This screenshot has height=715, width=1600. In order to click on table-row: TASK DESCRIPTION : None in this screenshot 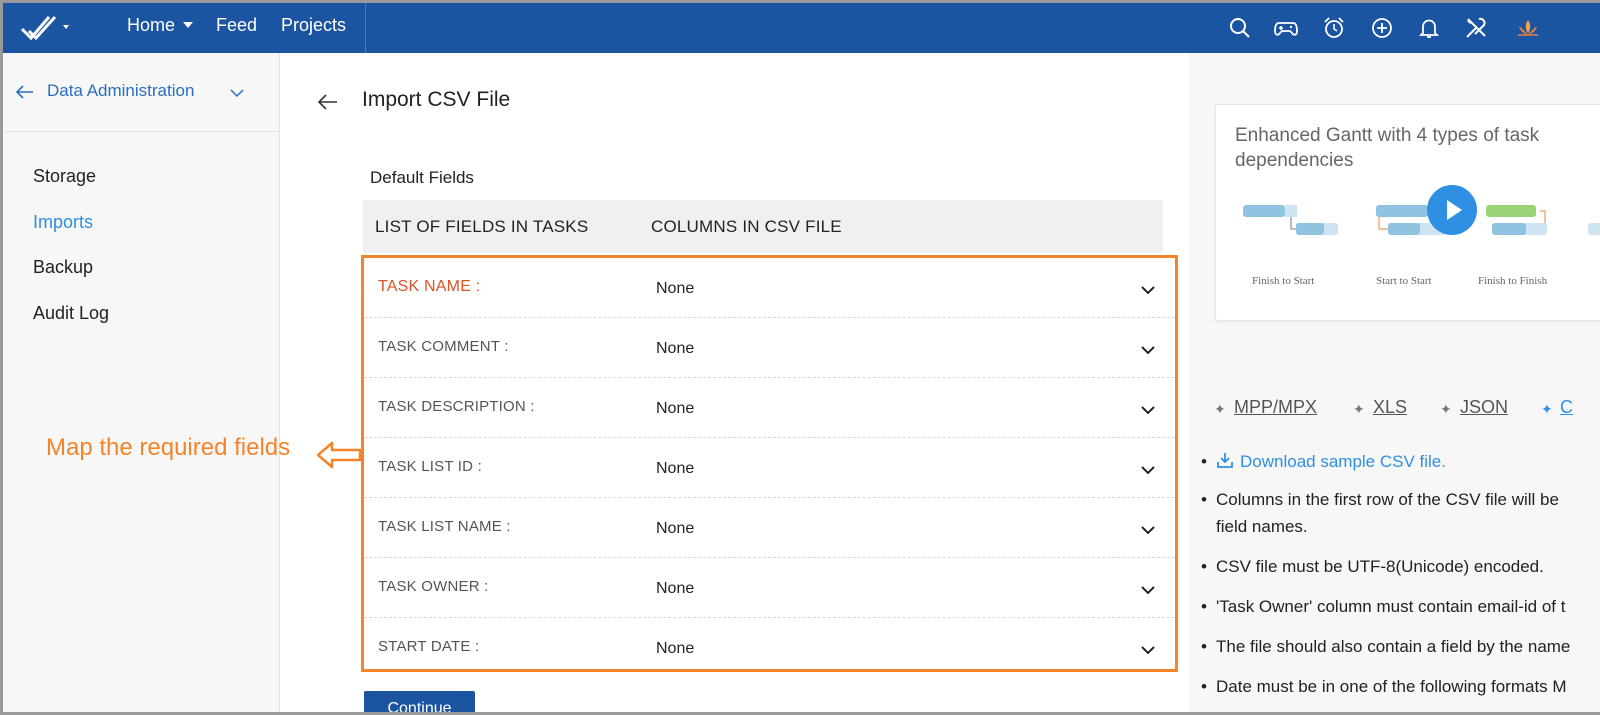, I will do `click(769, 408)`.